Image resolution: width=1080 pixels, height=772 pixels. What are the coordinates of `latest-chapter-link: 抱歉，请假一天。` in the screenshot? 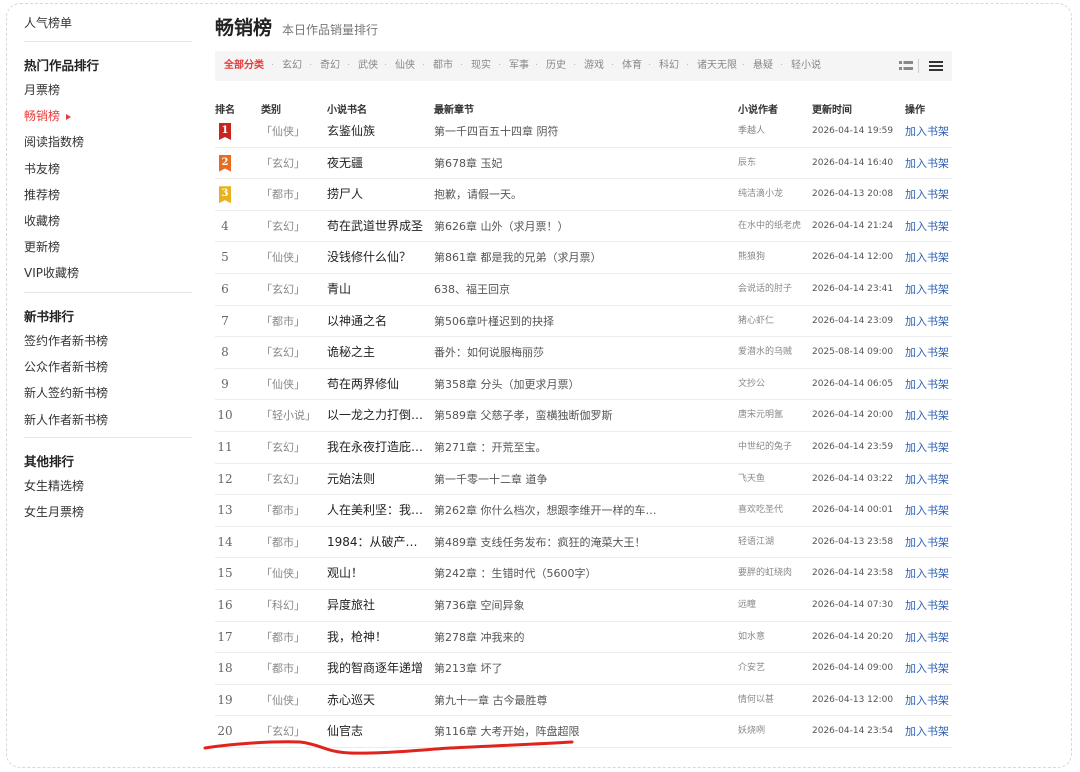 It's located at (549, 195).